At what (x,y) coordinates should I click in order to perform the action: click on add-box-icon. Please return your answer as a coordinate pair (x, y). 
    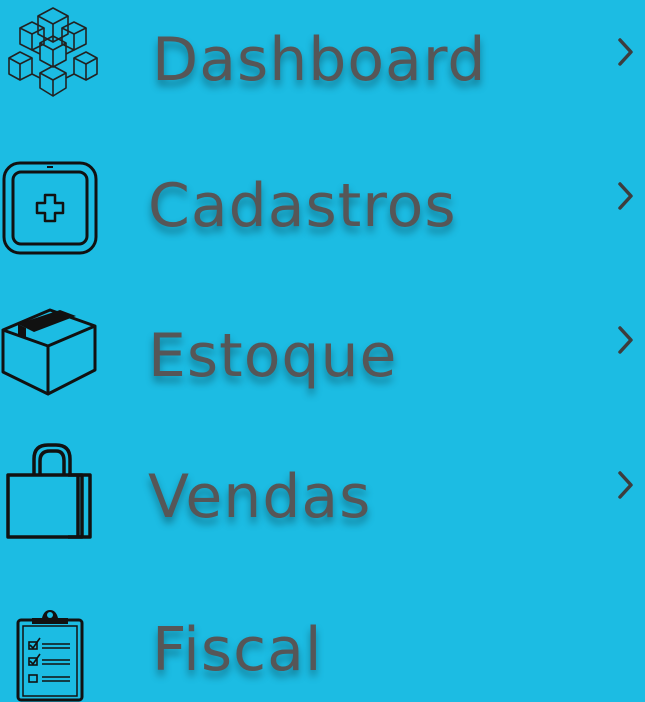
    Looking at the image, I should click on (50, 208).